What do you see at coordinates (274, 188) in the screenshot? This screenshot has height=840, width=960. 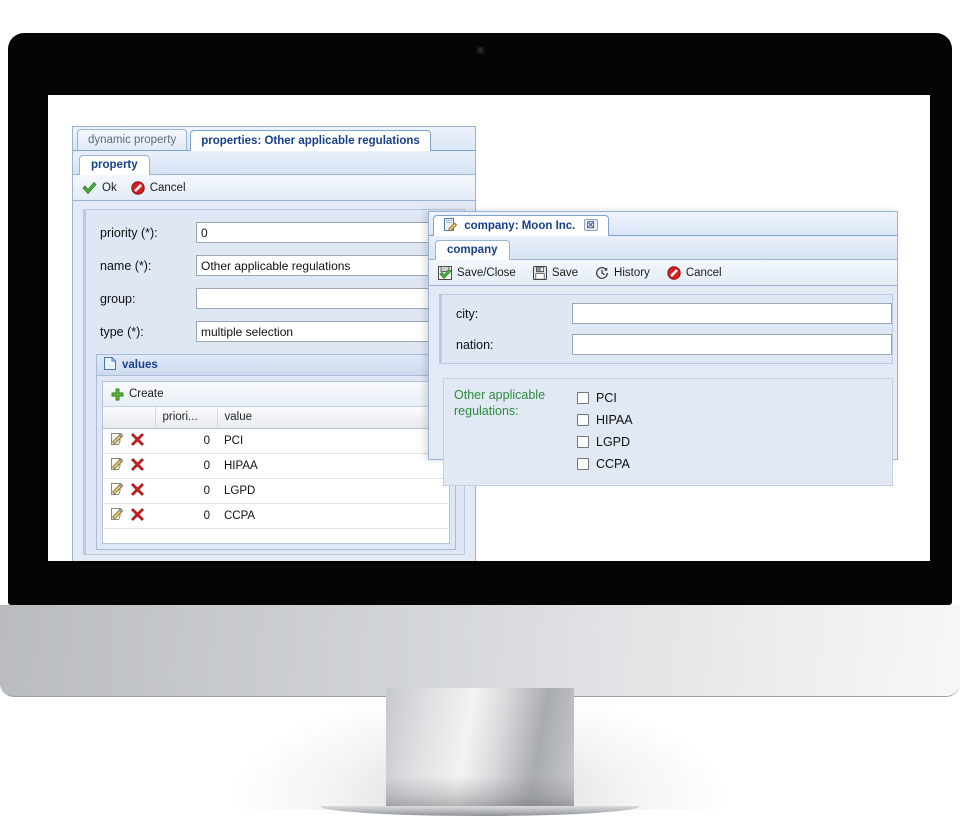 I see `property-toolbar: Ok Cancel` at bounding box center [274, 188].